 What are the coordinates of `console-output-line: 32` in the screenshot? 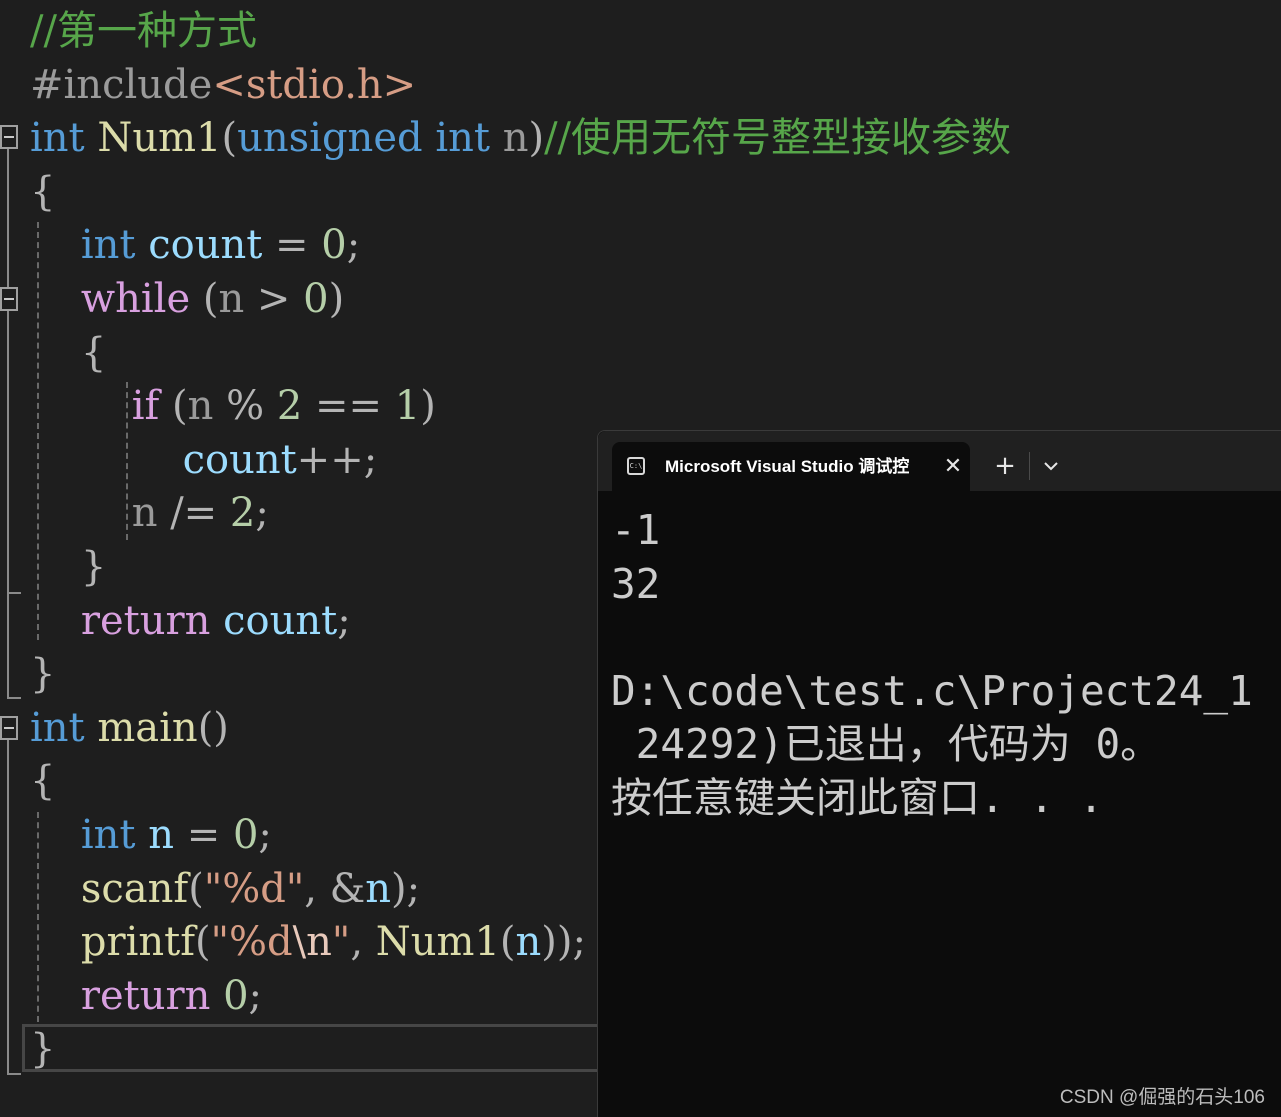 It's located at (636, 583).